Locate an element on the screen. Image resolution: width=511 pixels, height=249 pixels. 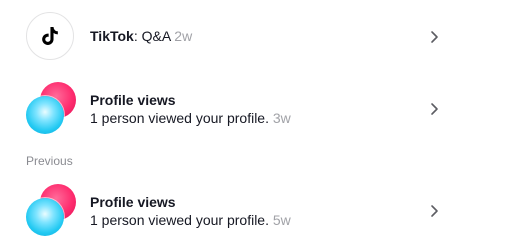
notification-app-name: TikTok is located at coordinates (112, 36).